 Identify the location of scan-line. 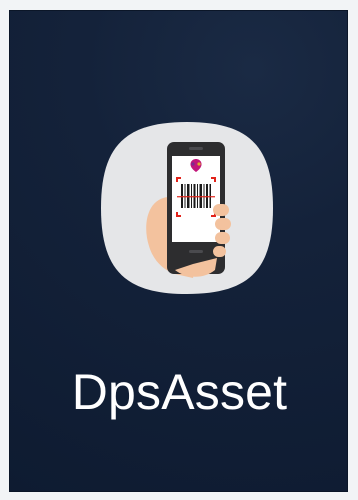
(196, 197).